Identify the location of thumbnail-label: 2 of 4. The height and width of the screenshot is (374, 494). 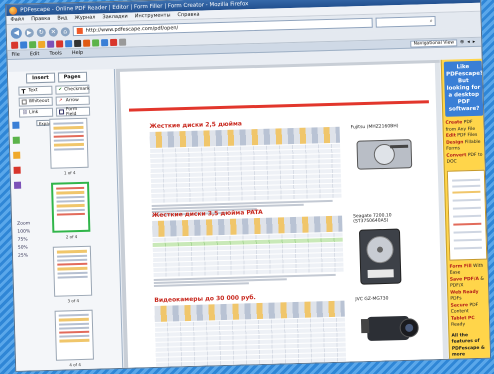
(71, 237).